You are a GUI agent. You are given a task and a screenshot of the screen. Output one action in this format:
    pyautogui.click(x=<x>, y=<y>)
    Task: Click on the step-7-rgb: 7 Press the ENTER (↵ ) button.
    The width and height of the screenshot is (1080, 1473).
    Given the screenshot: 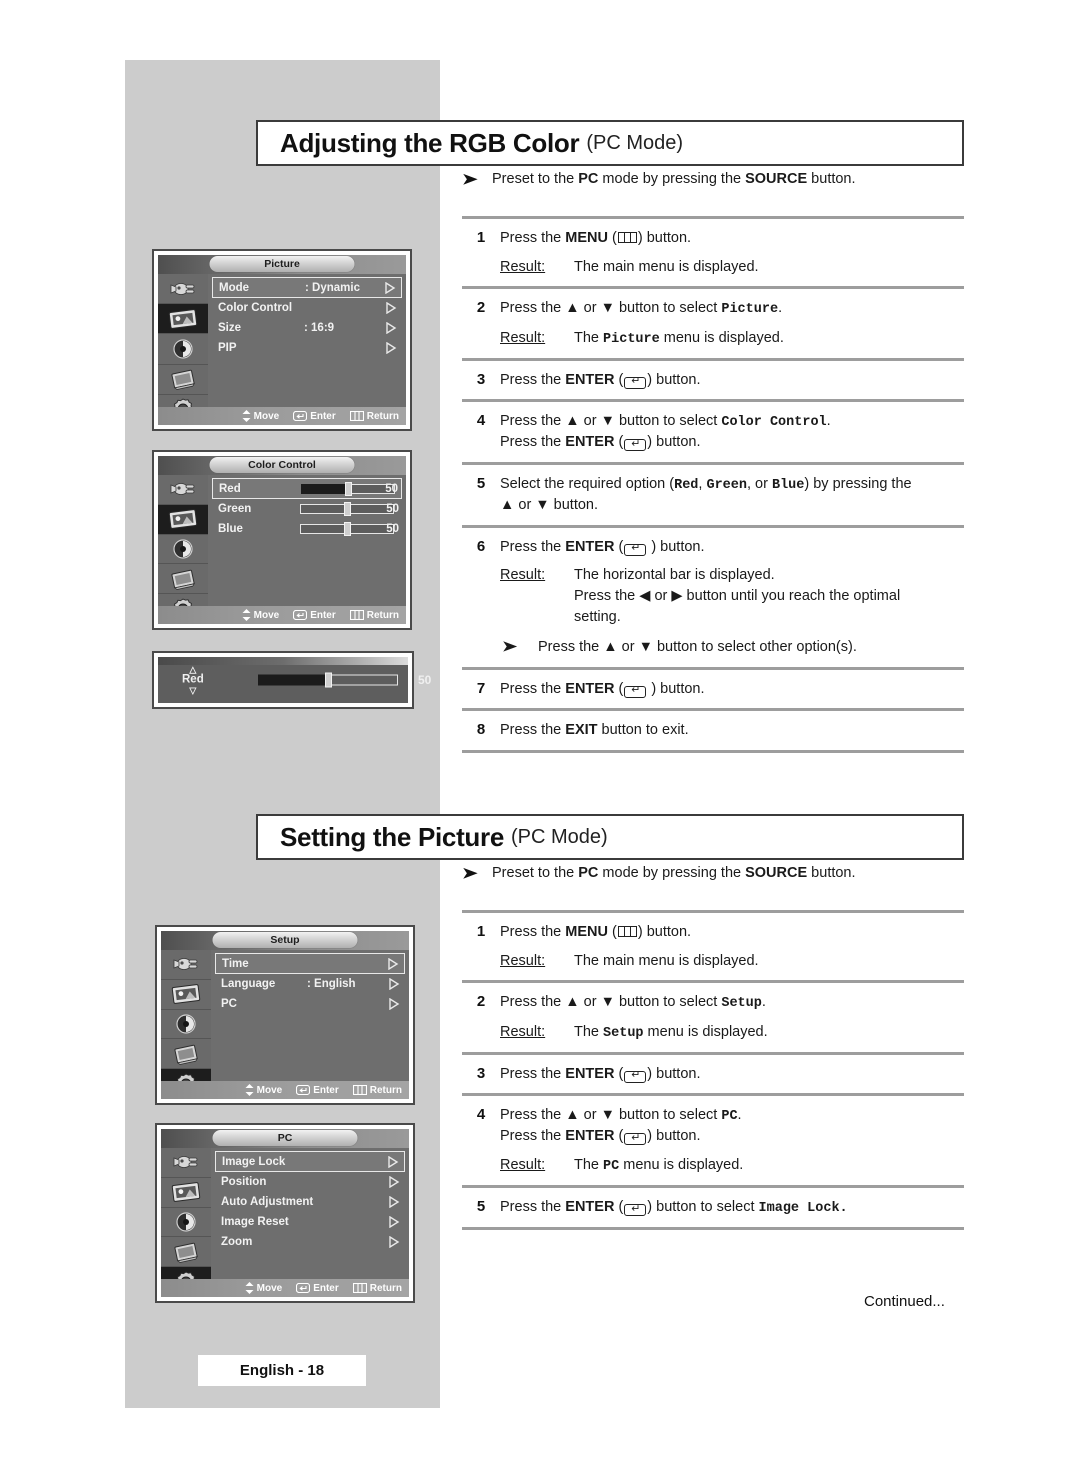 What is the action you would take?
    pyautogui.click(x=713, y=689)
    